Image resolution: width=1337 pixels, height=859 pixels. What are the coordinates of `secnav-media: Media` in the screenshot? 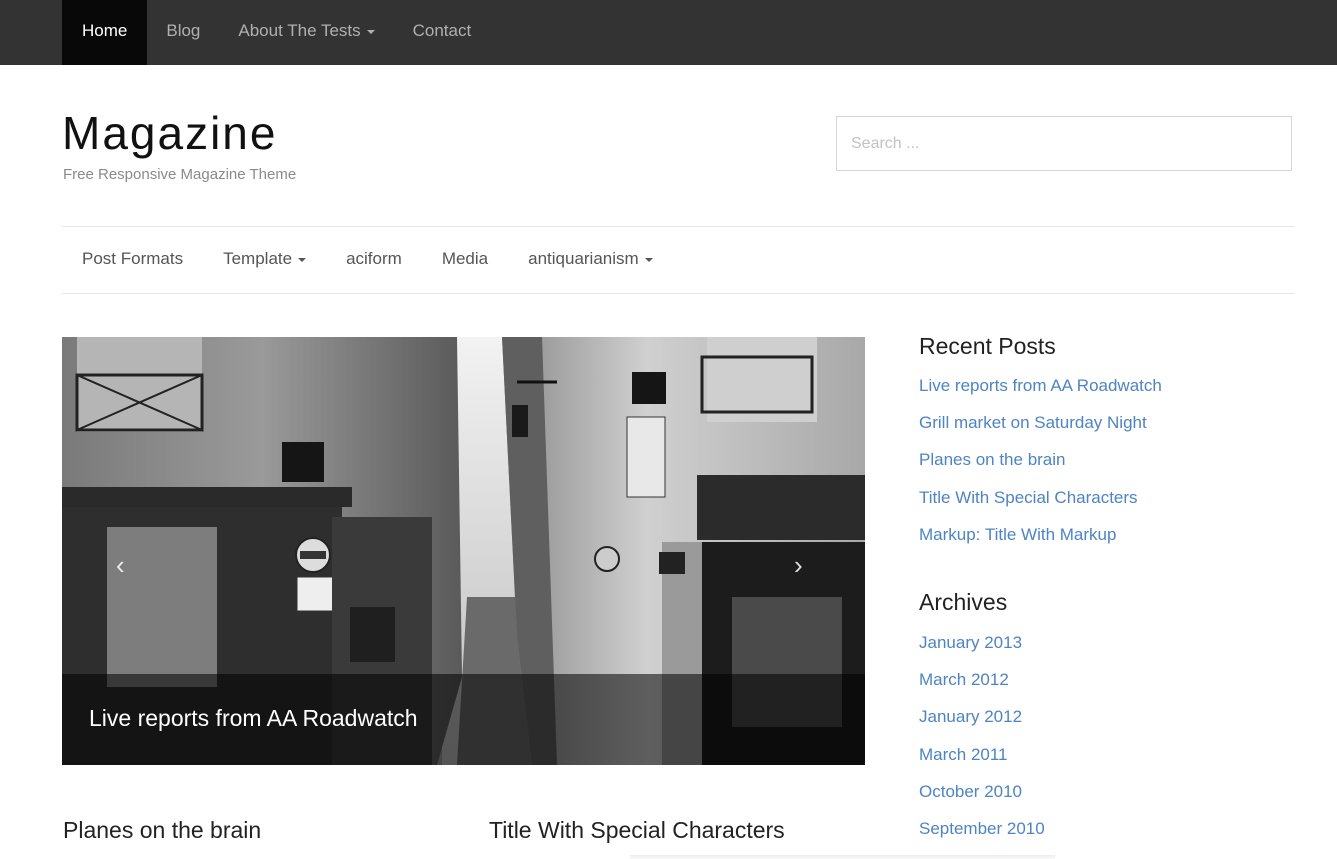 It's located at (465, 260).